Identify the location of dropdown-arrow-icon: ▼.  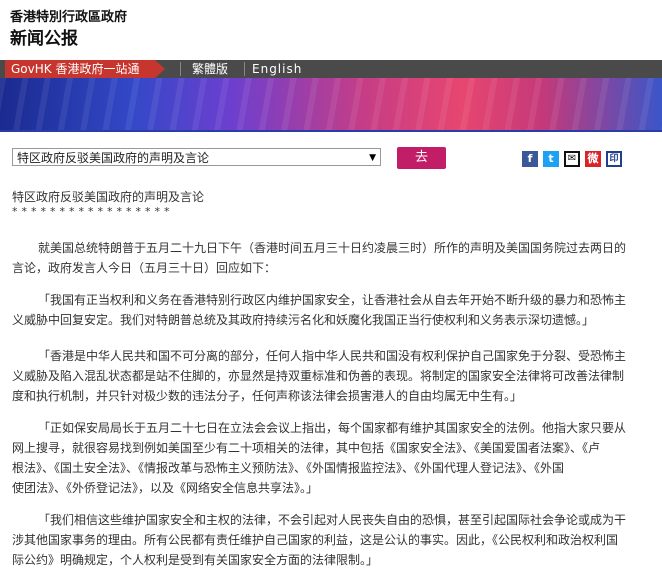
(372, 158).